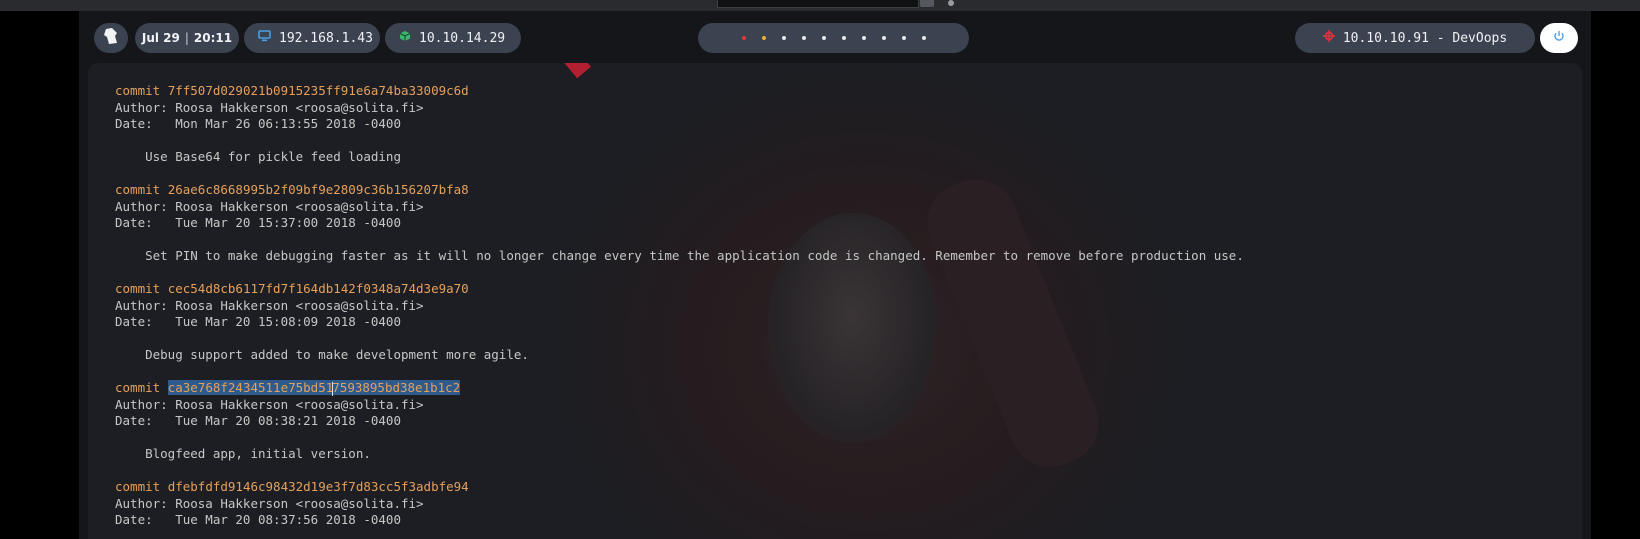 The width and height of the screenshot is (1640, 539). Describe the element at coordinates (160, 38) in the screenshot. I see `clock-date: Jul 29` at that location.